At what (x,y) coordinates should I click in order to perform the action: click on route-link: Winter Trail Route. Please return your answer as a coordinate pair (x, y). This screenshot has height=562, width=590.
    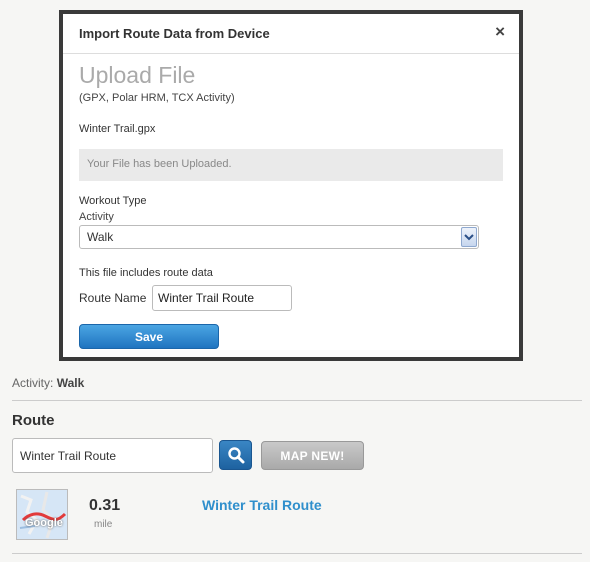
    Looking at the image, I should click on (262, 505).